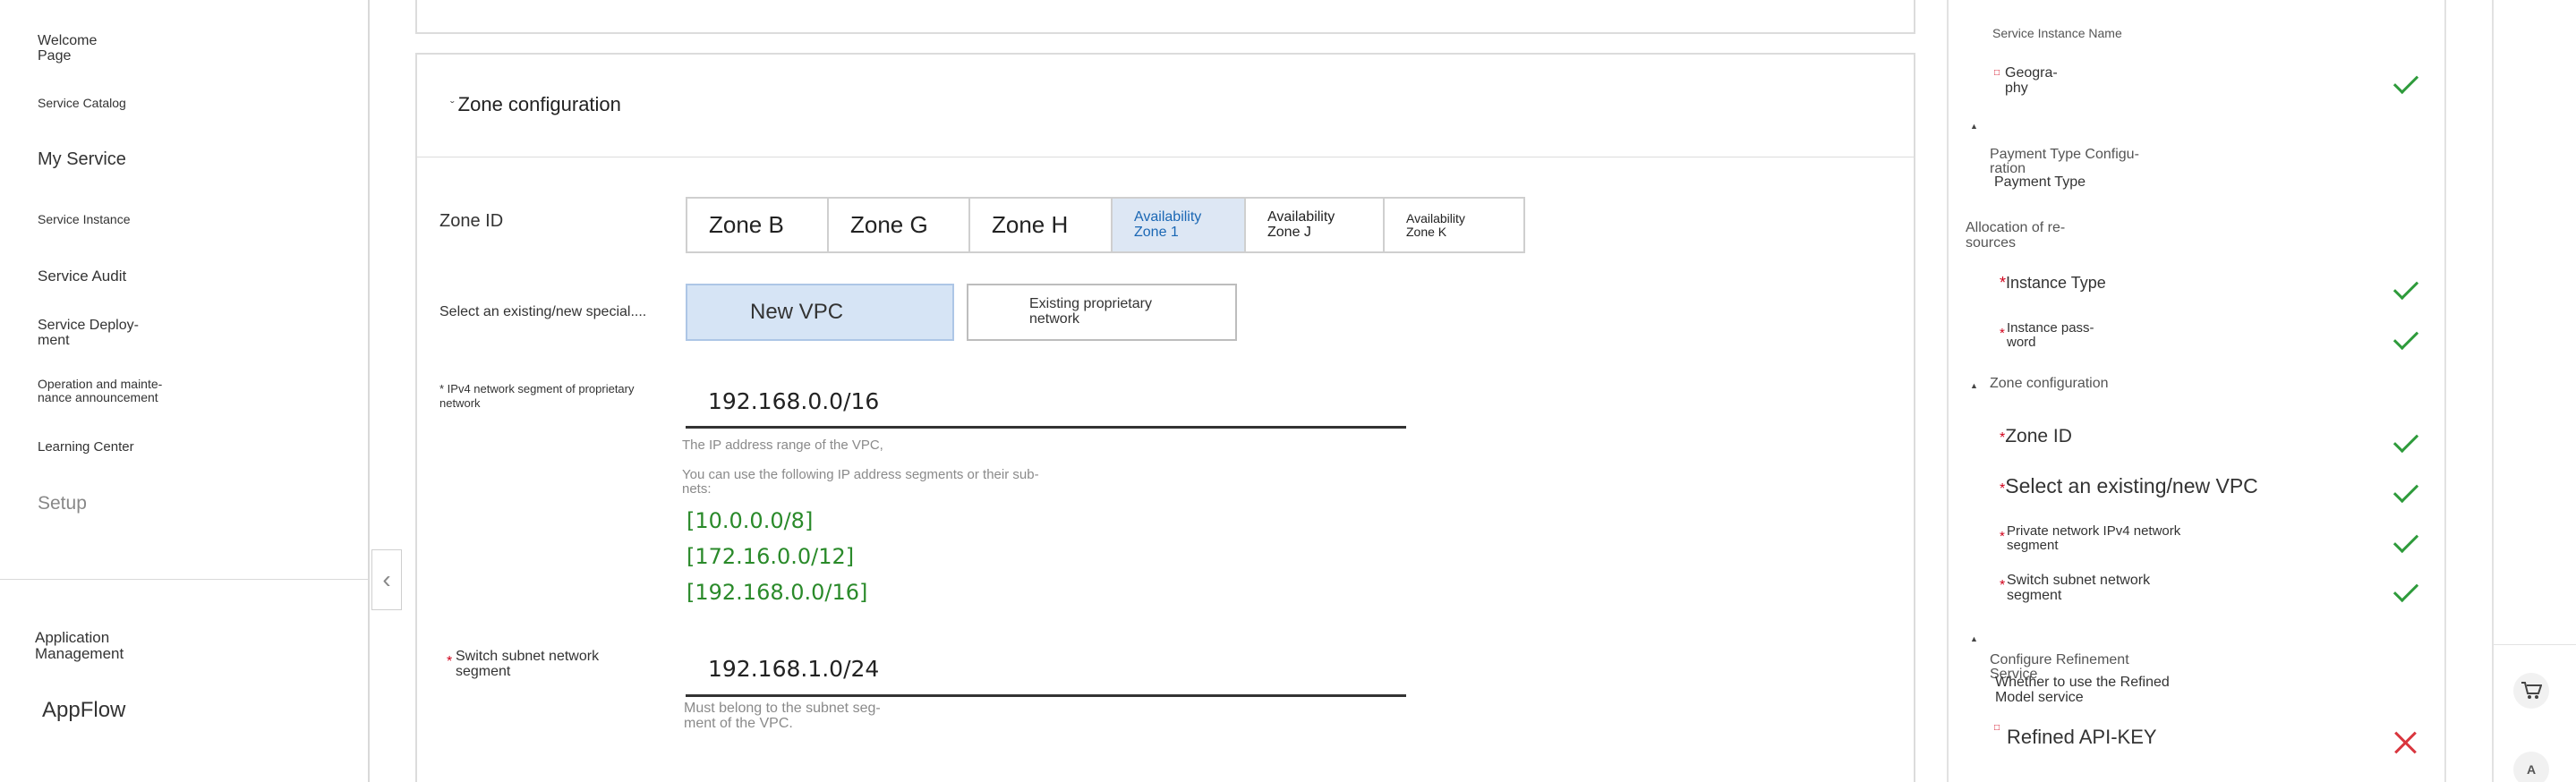  I want to click on summary-select-vpc-text: Select an existing/new VPC, so click(2131, 485).